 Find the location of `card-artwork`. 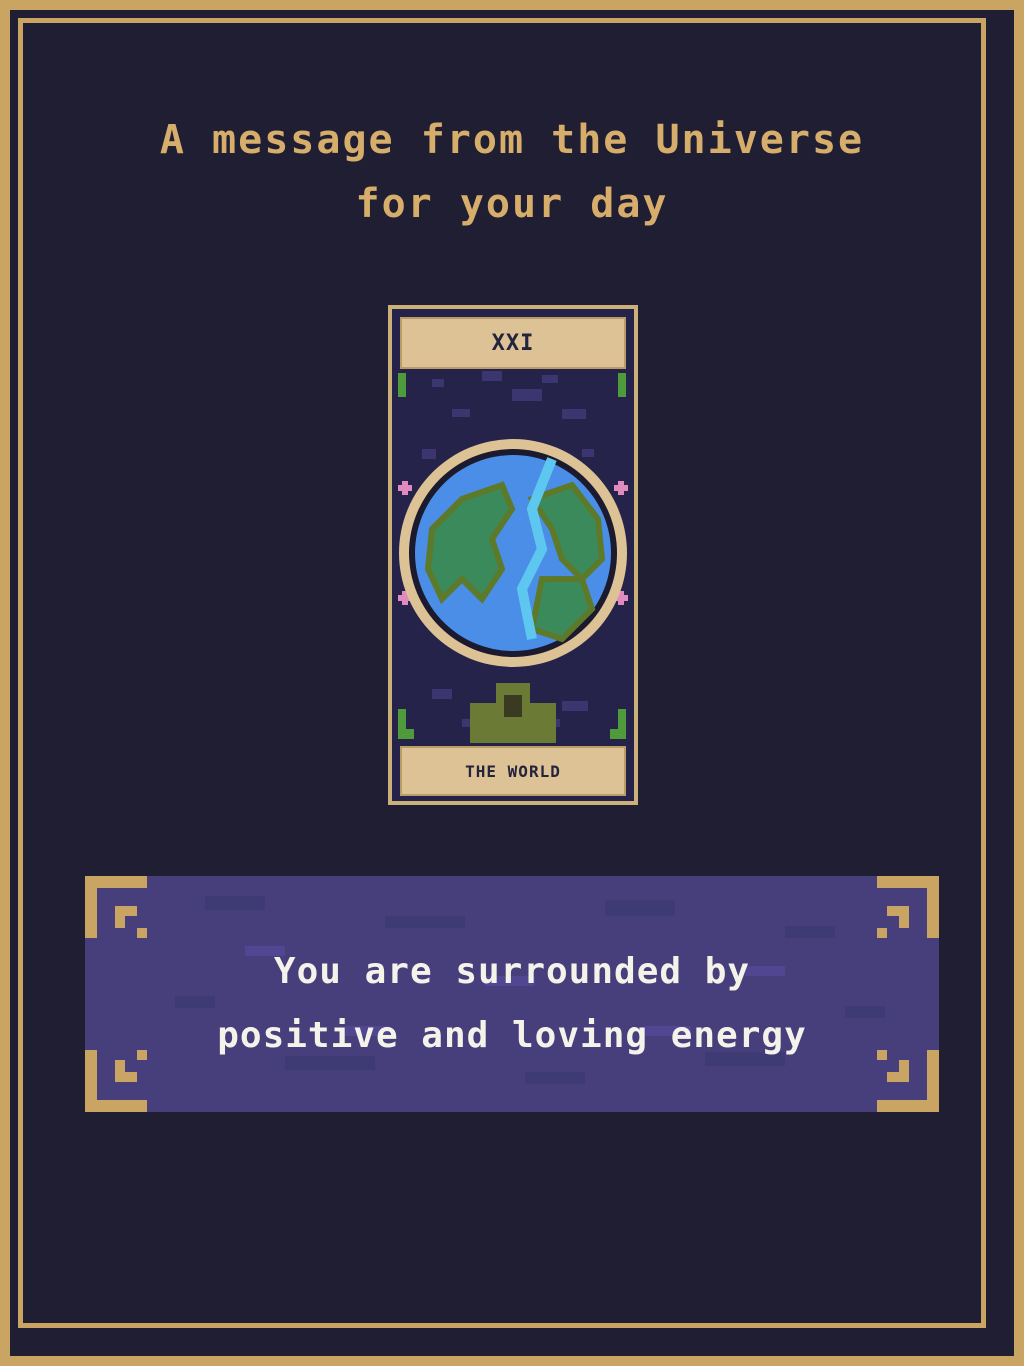

card-artwork is located at coordinates (513, 555).